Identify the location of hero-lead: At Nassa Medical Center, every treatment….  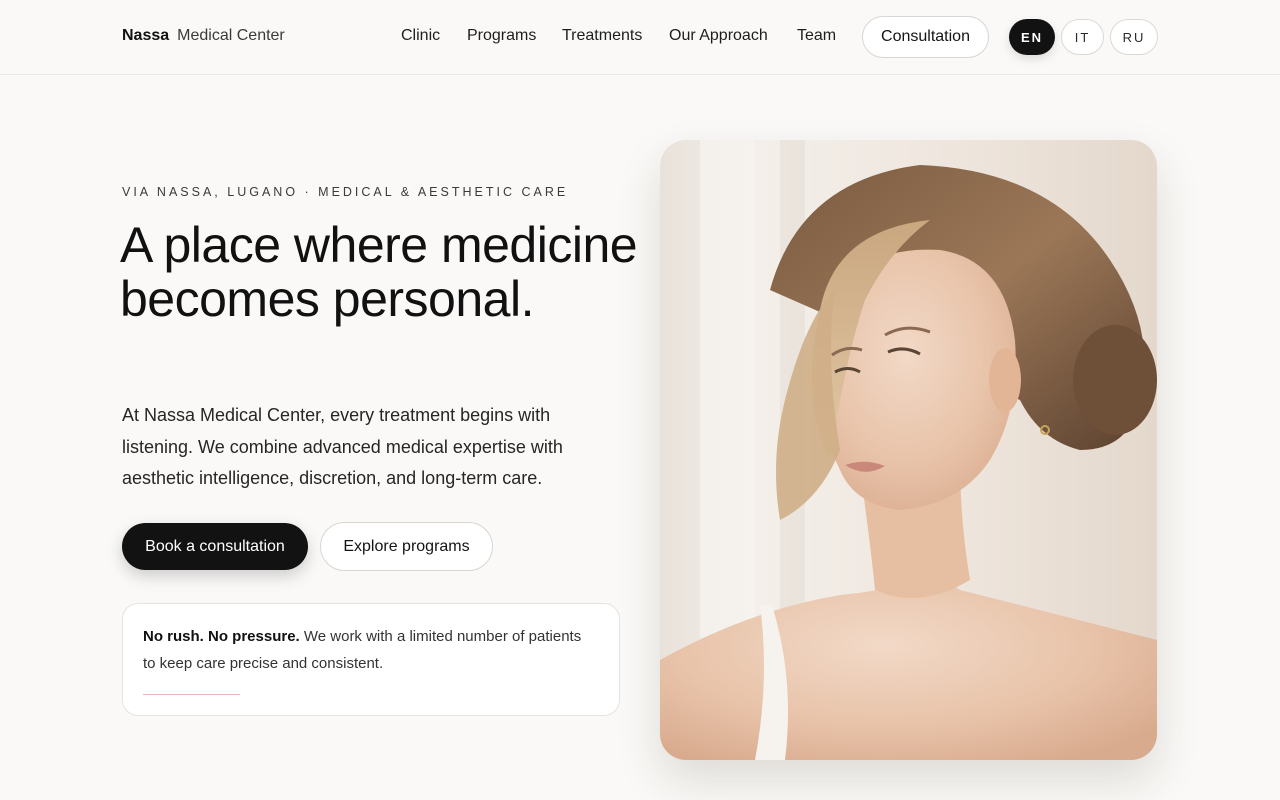
(342, 446).